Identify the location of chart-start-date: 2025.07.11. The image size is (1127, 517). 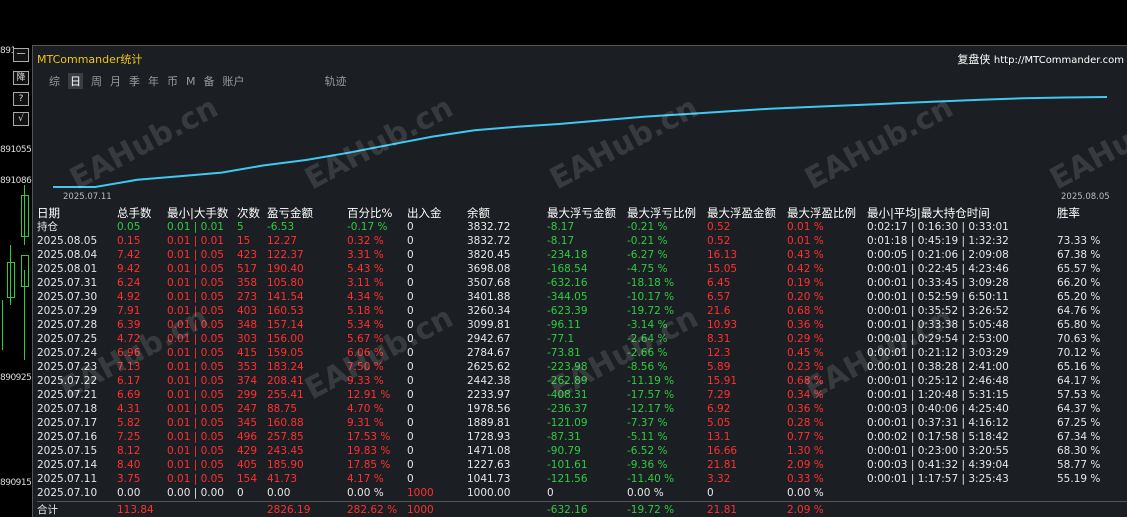
(87, 197).